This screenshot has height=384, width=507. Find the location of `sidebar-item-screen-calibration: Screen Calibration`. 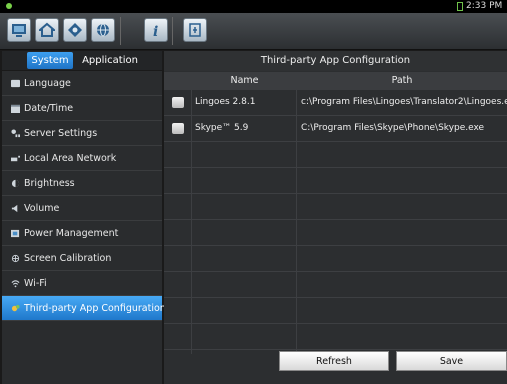

sidebar-item-screen-calibration: Screen Calibration is located at coordinates (82, 258).